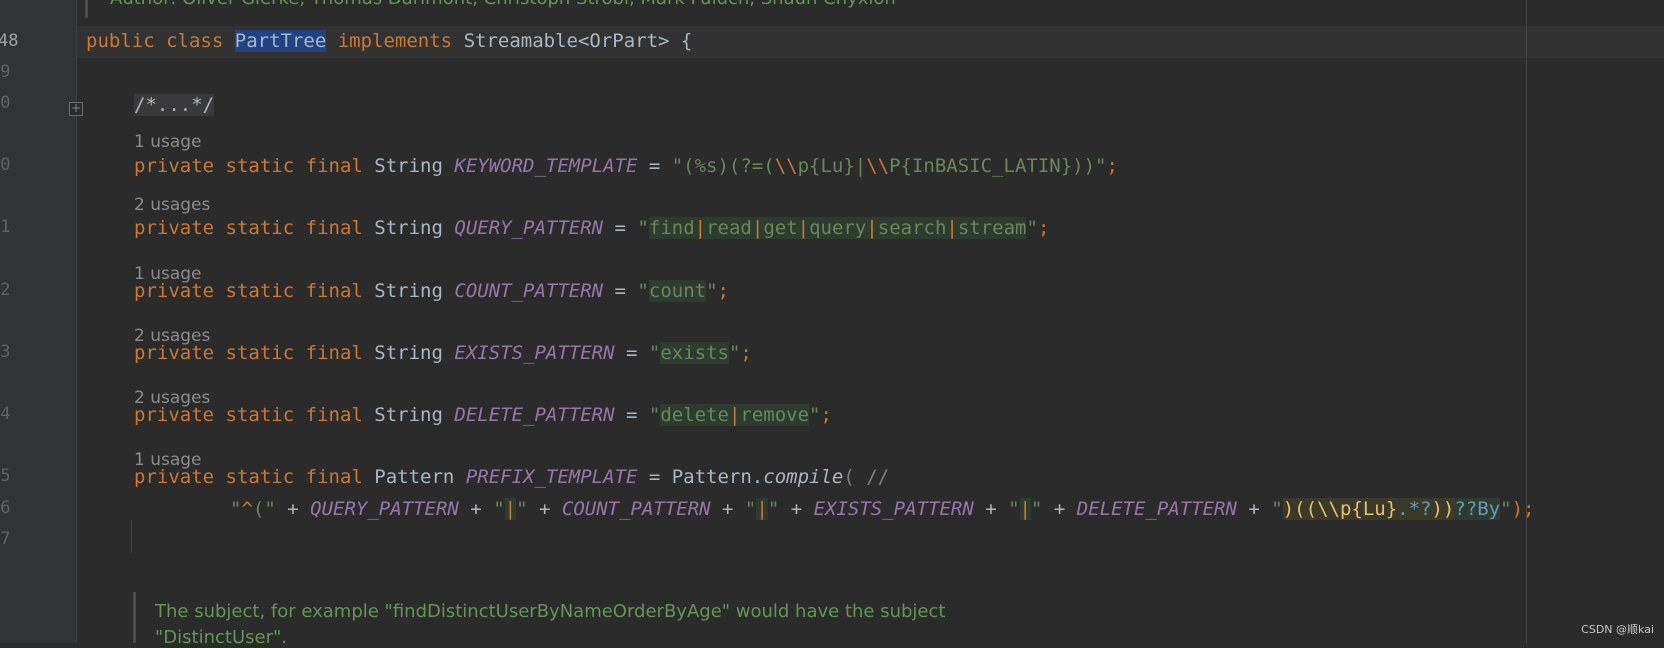  What do you see at coordinates (838, 228) in the screenshot?
I see `regex-token: query` at bounding box center [838, 228].